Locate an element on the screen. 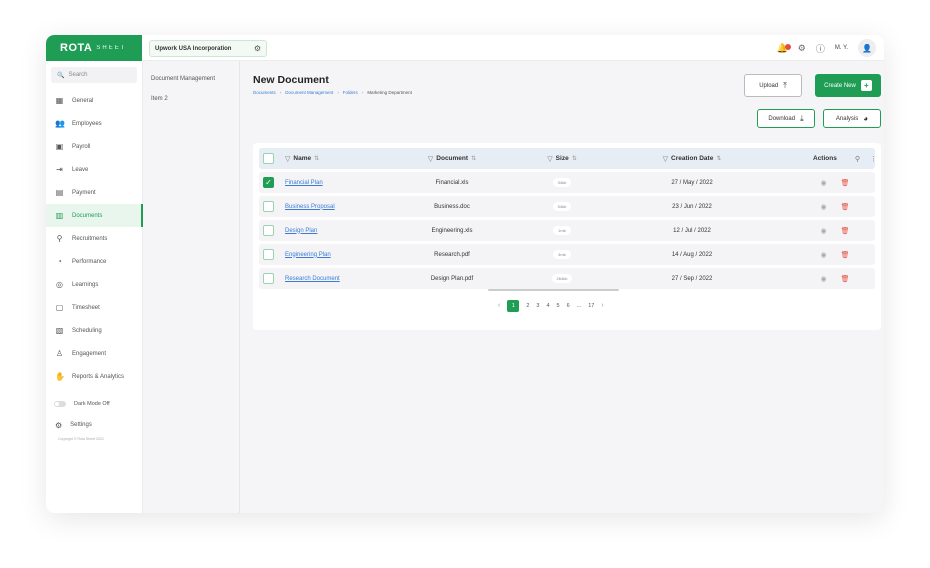 The height and width of the screenshot is (568, 930). sidebar-item-recruitments: ⚲ Recruitments is located at coordinates (94, 238).